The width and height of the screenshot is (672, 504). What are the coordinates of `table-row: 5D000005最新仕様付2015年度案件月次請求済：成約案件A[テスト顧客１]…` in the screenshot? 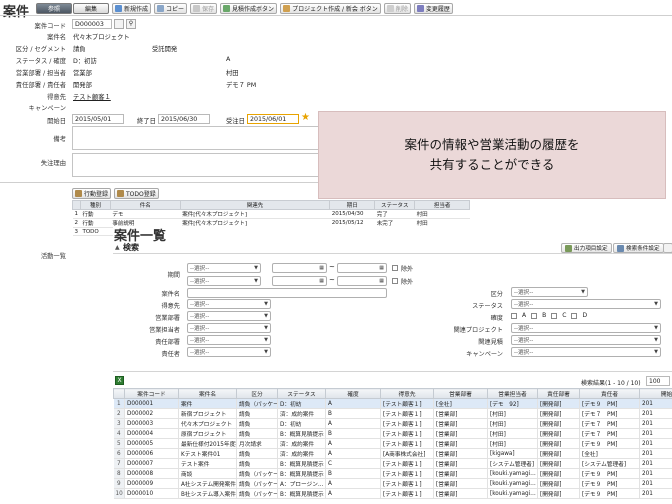 It's located at (392, 443).